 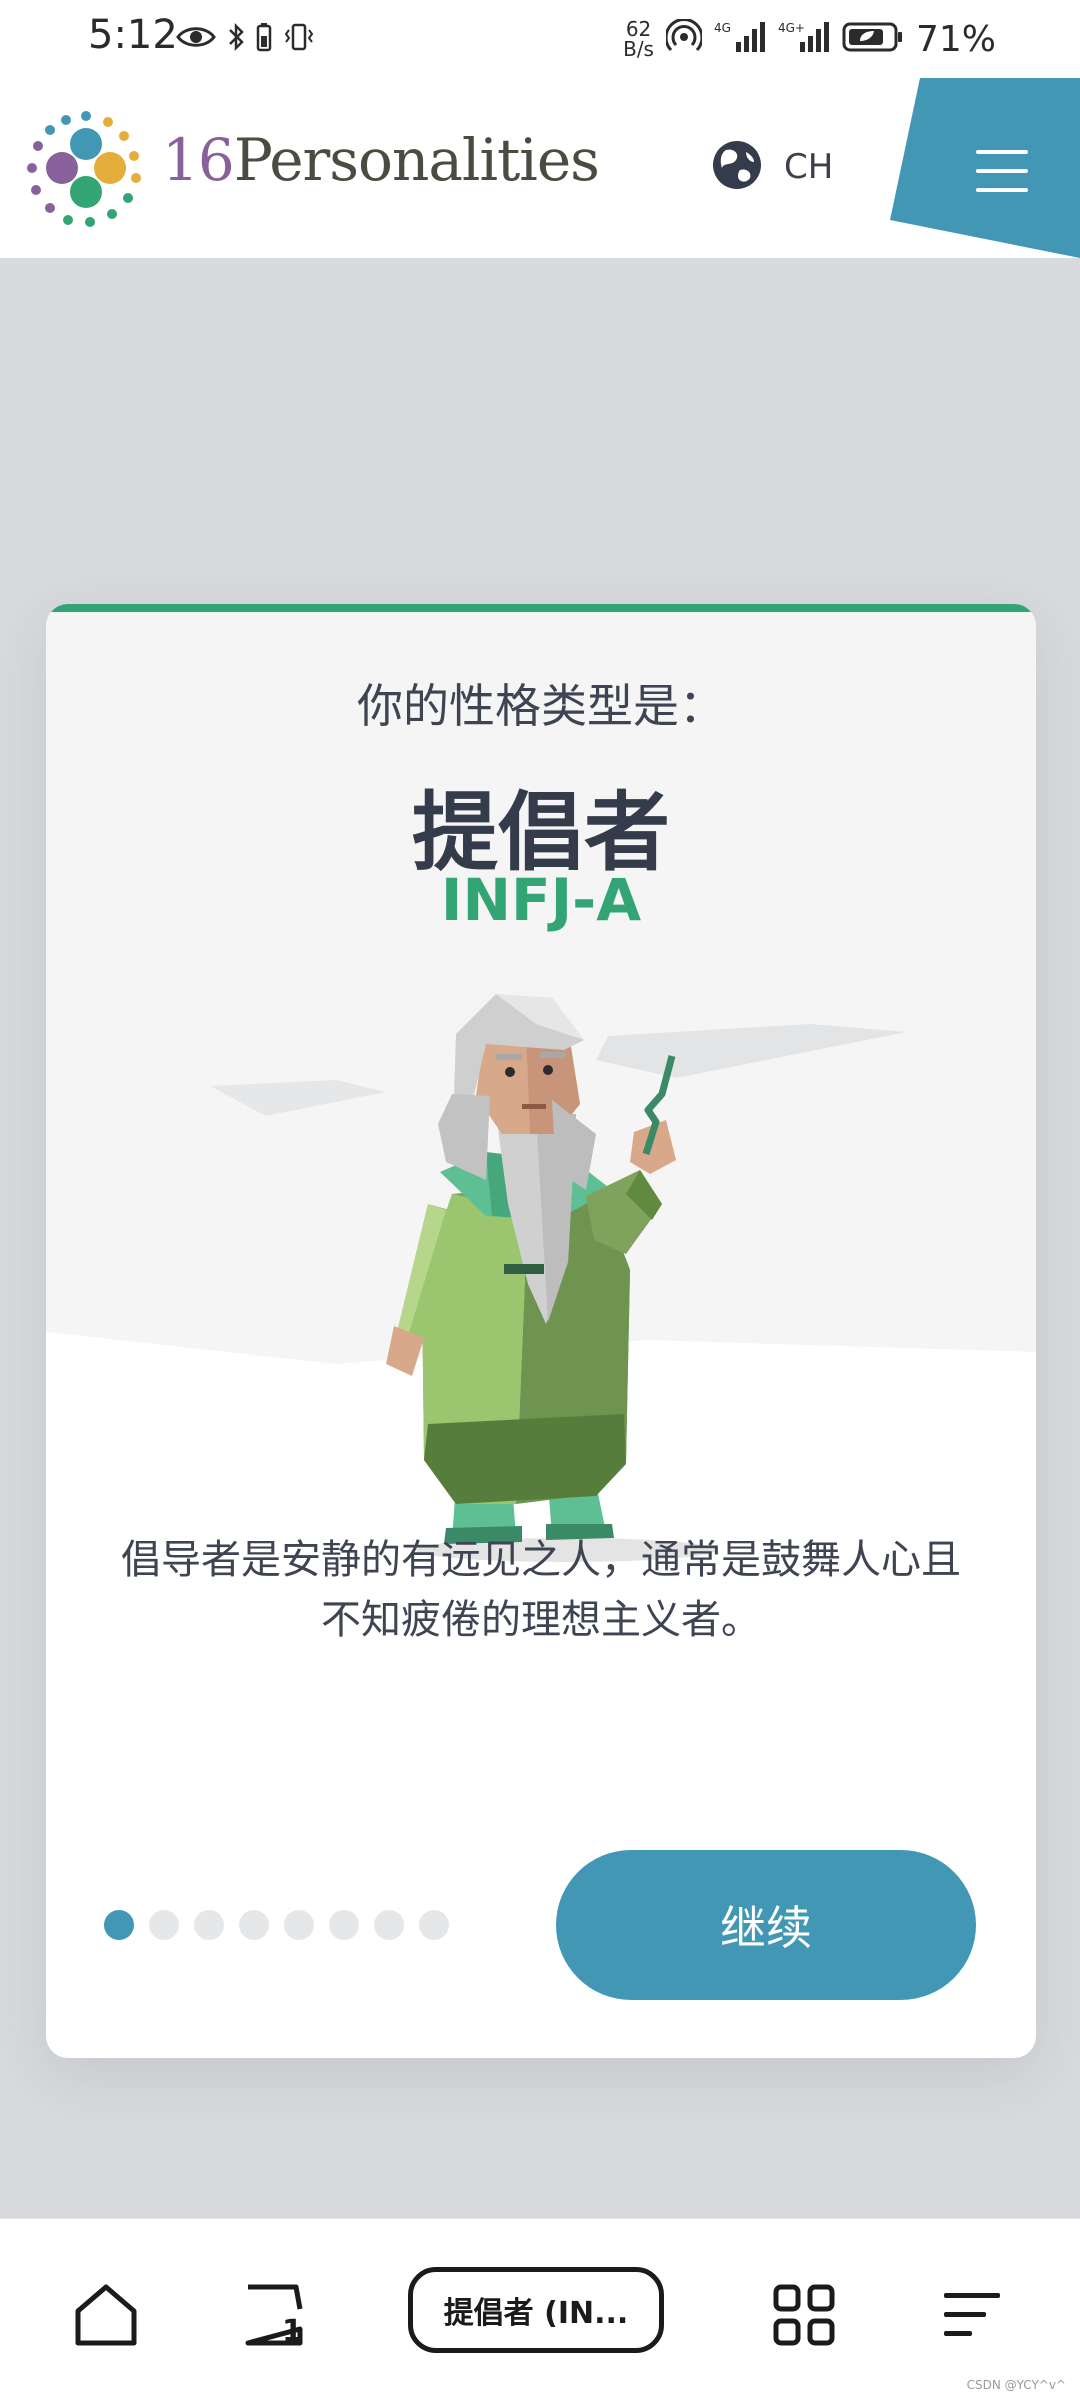 I want to click on home-icon, so click(x=106, y=2315).